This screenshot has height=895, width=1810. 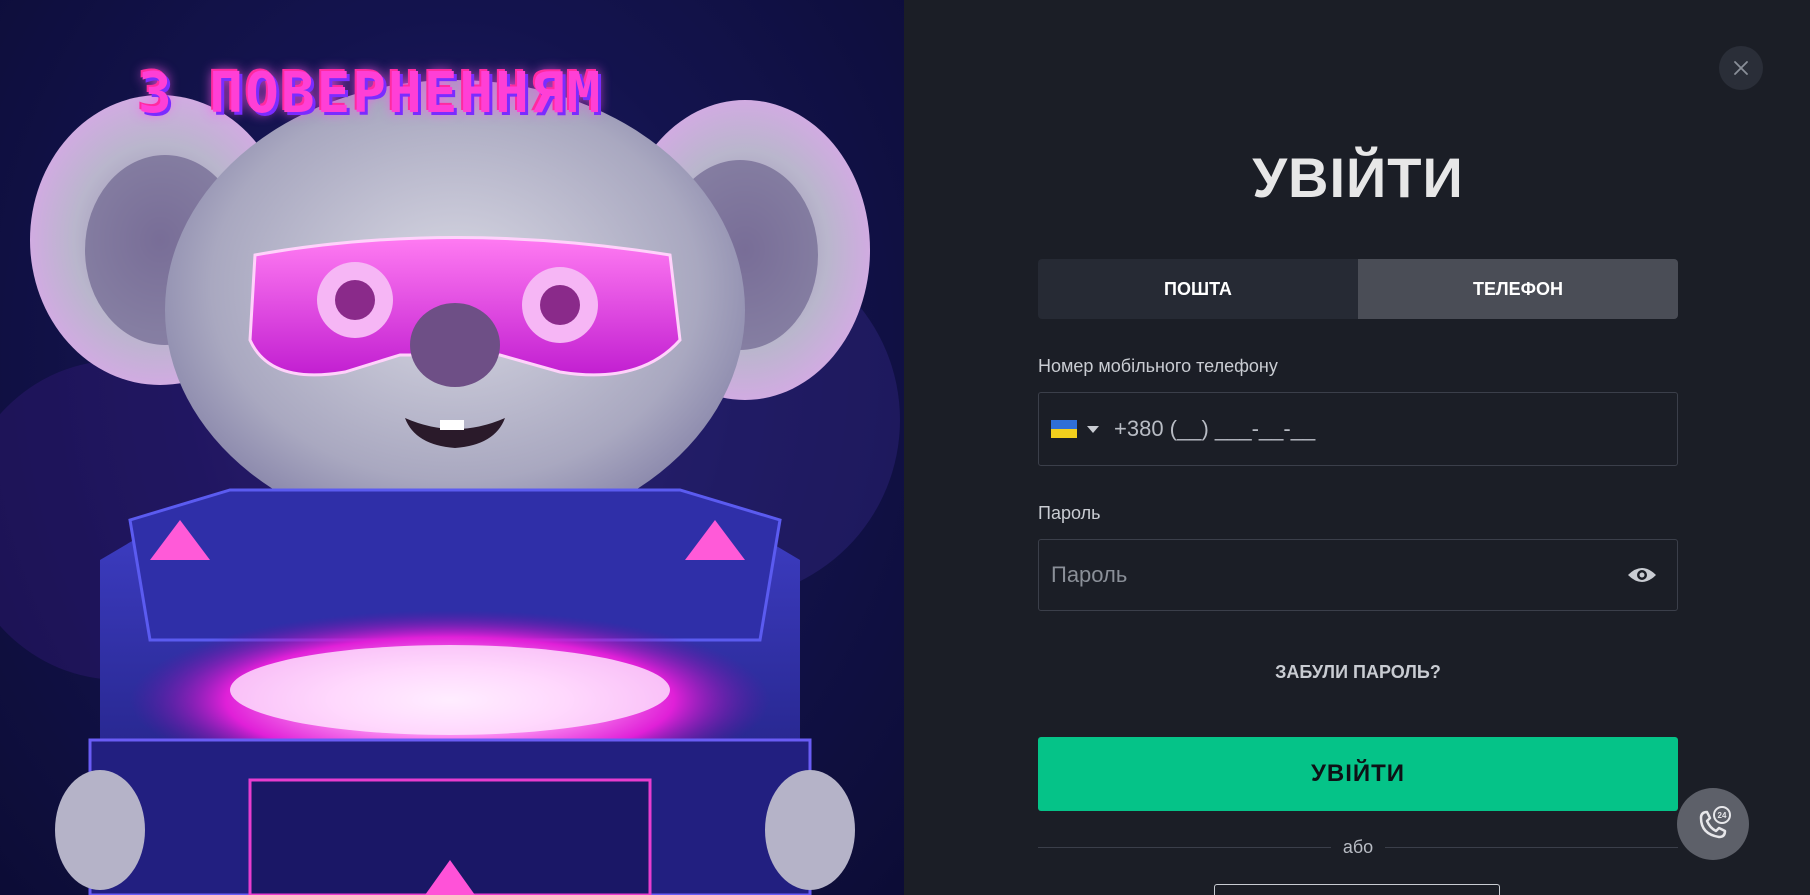 What do you see at coordinates (1358, 672) in the screenshot?
I see `forgot-password-link: ЗАБУЛИ ПАРОЛЬ?` at bounding box center [1358, 672].